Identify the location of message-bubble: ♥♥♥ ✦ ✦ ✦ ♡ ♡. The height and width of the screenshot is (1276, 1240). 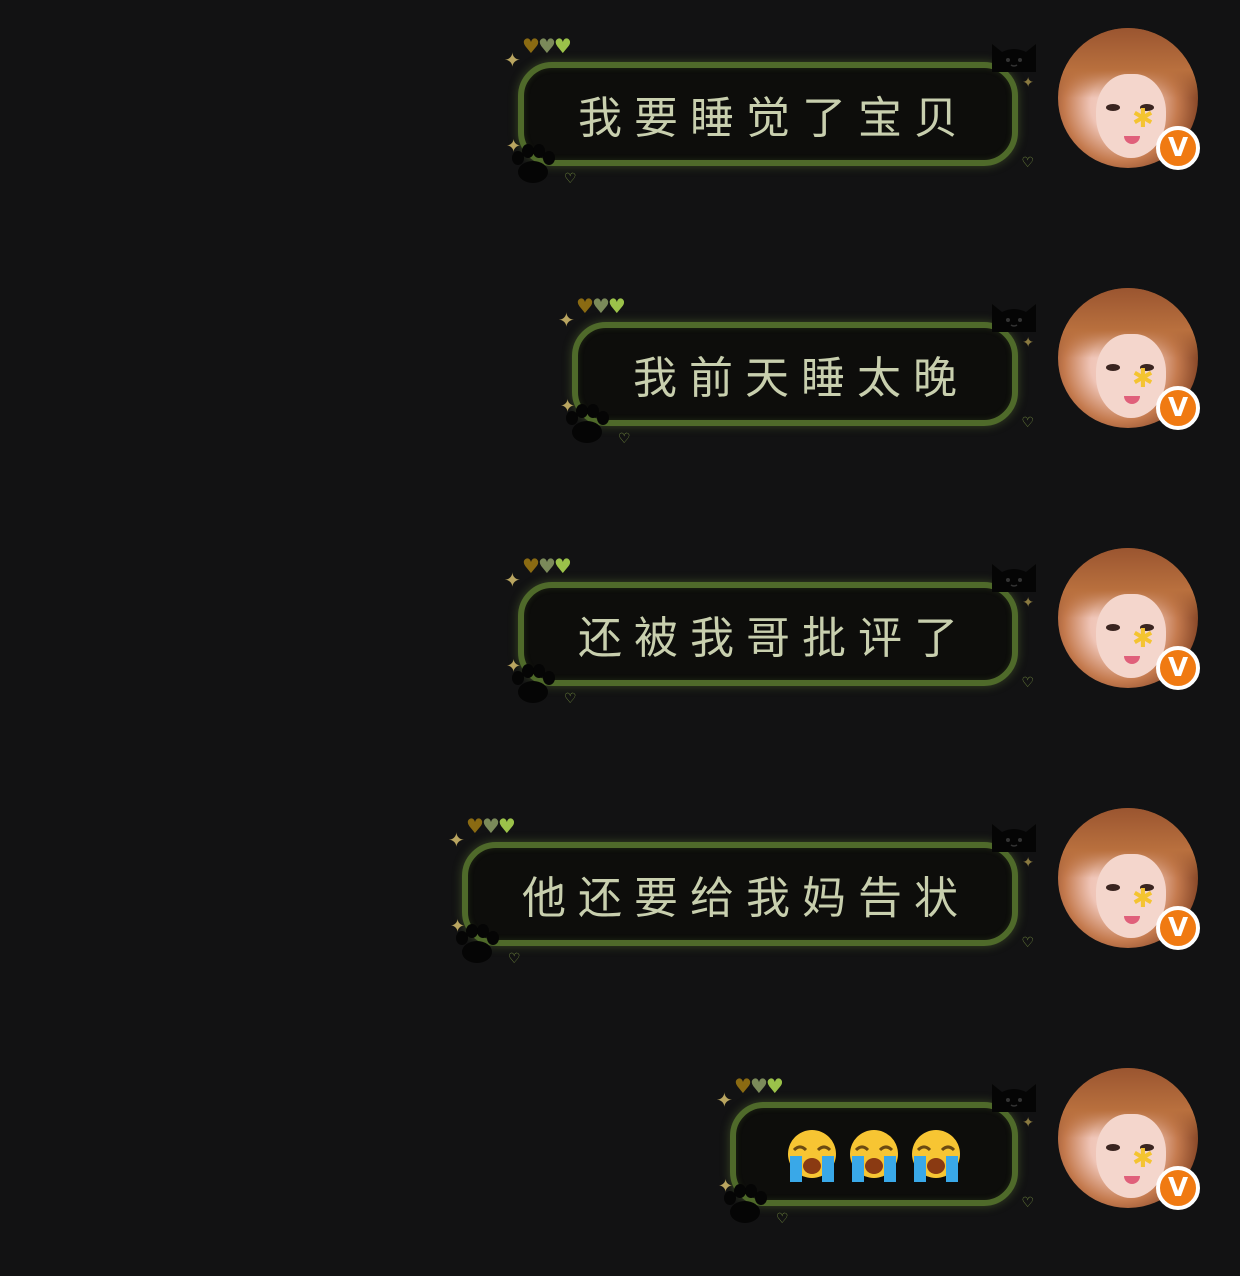
(876, 1151).